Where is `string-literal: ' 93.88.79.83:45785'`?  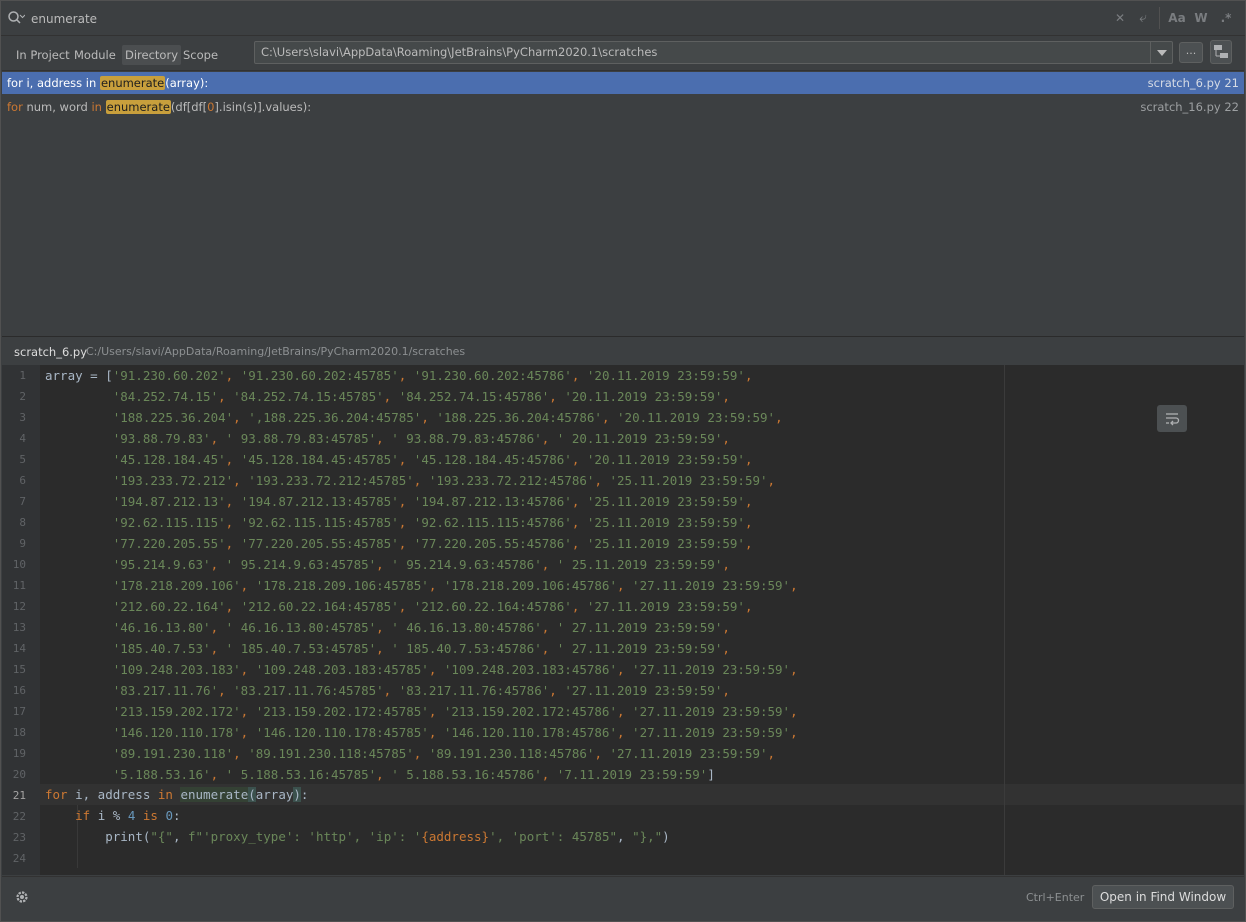 string-literal: ' 93.88.79.83:45785' is located at coordinates (301, 438).